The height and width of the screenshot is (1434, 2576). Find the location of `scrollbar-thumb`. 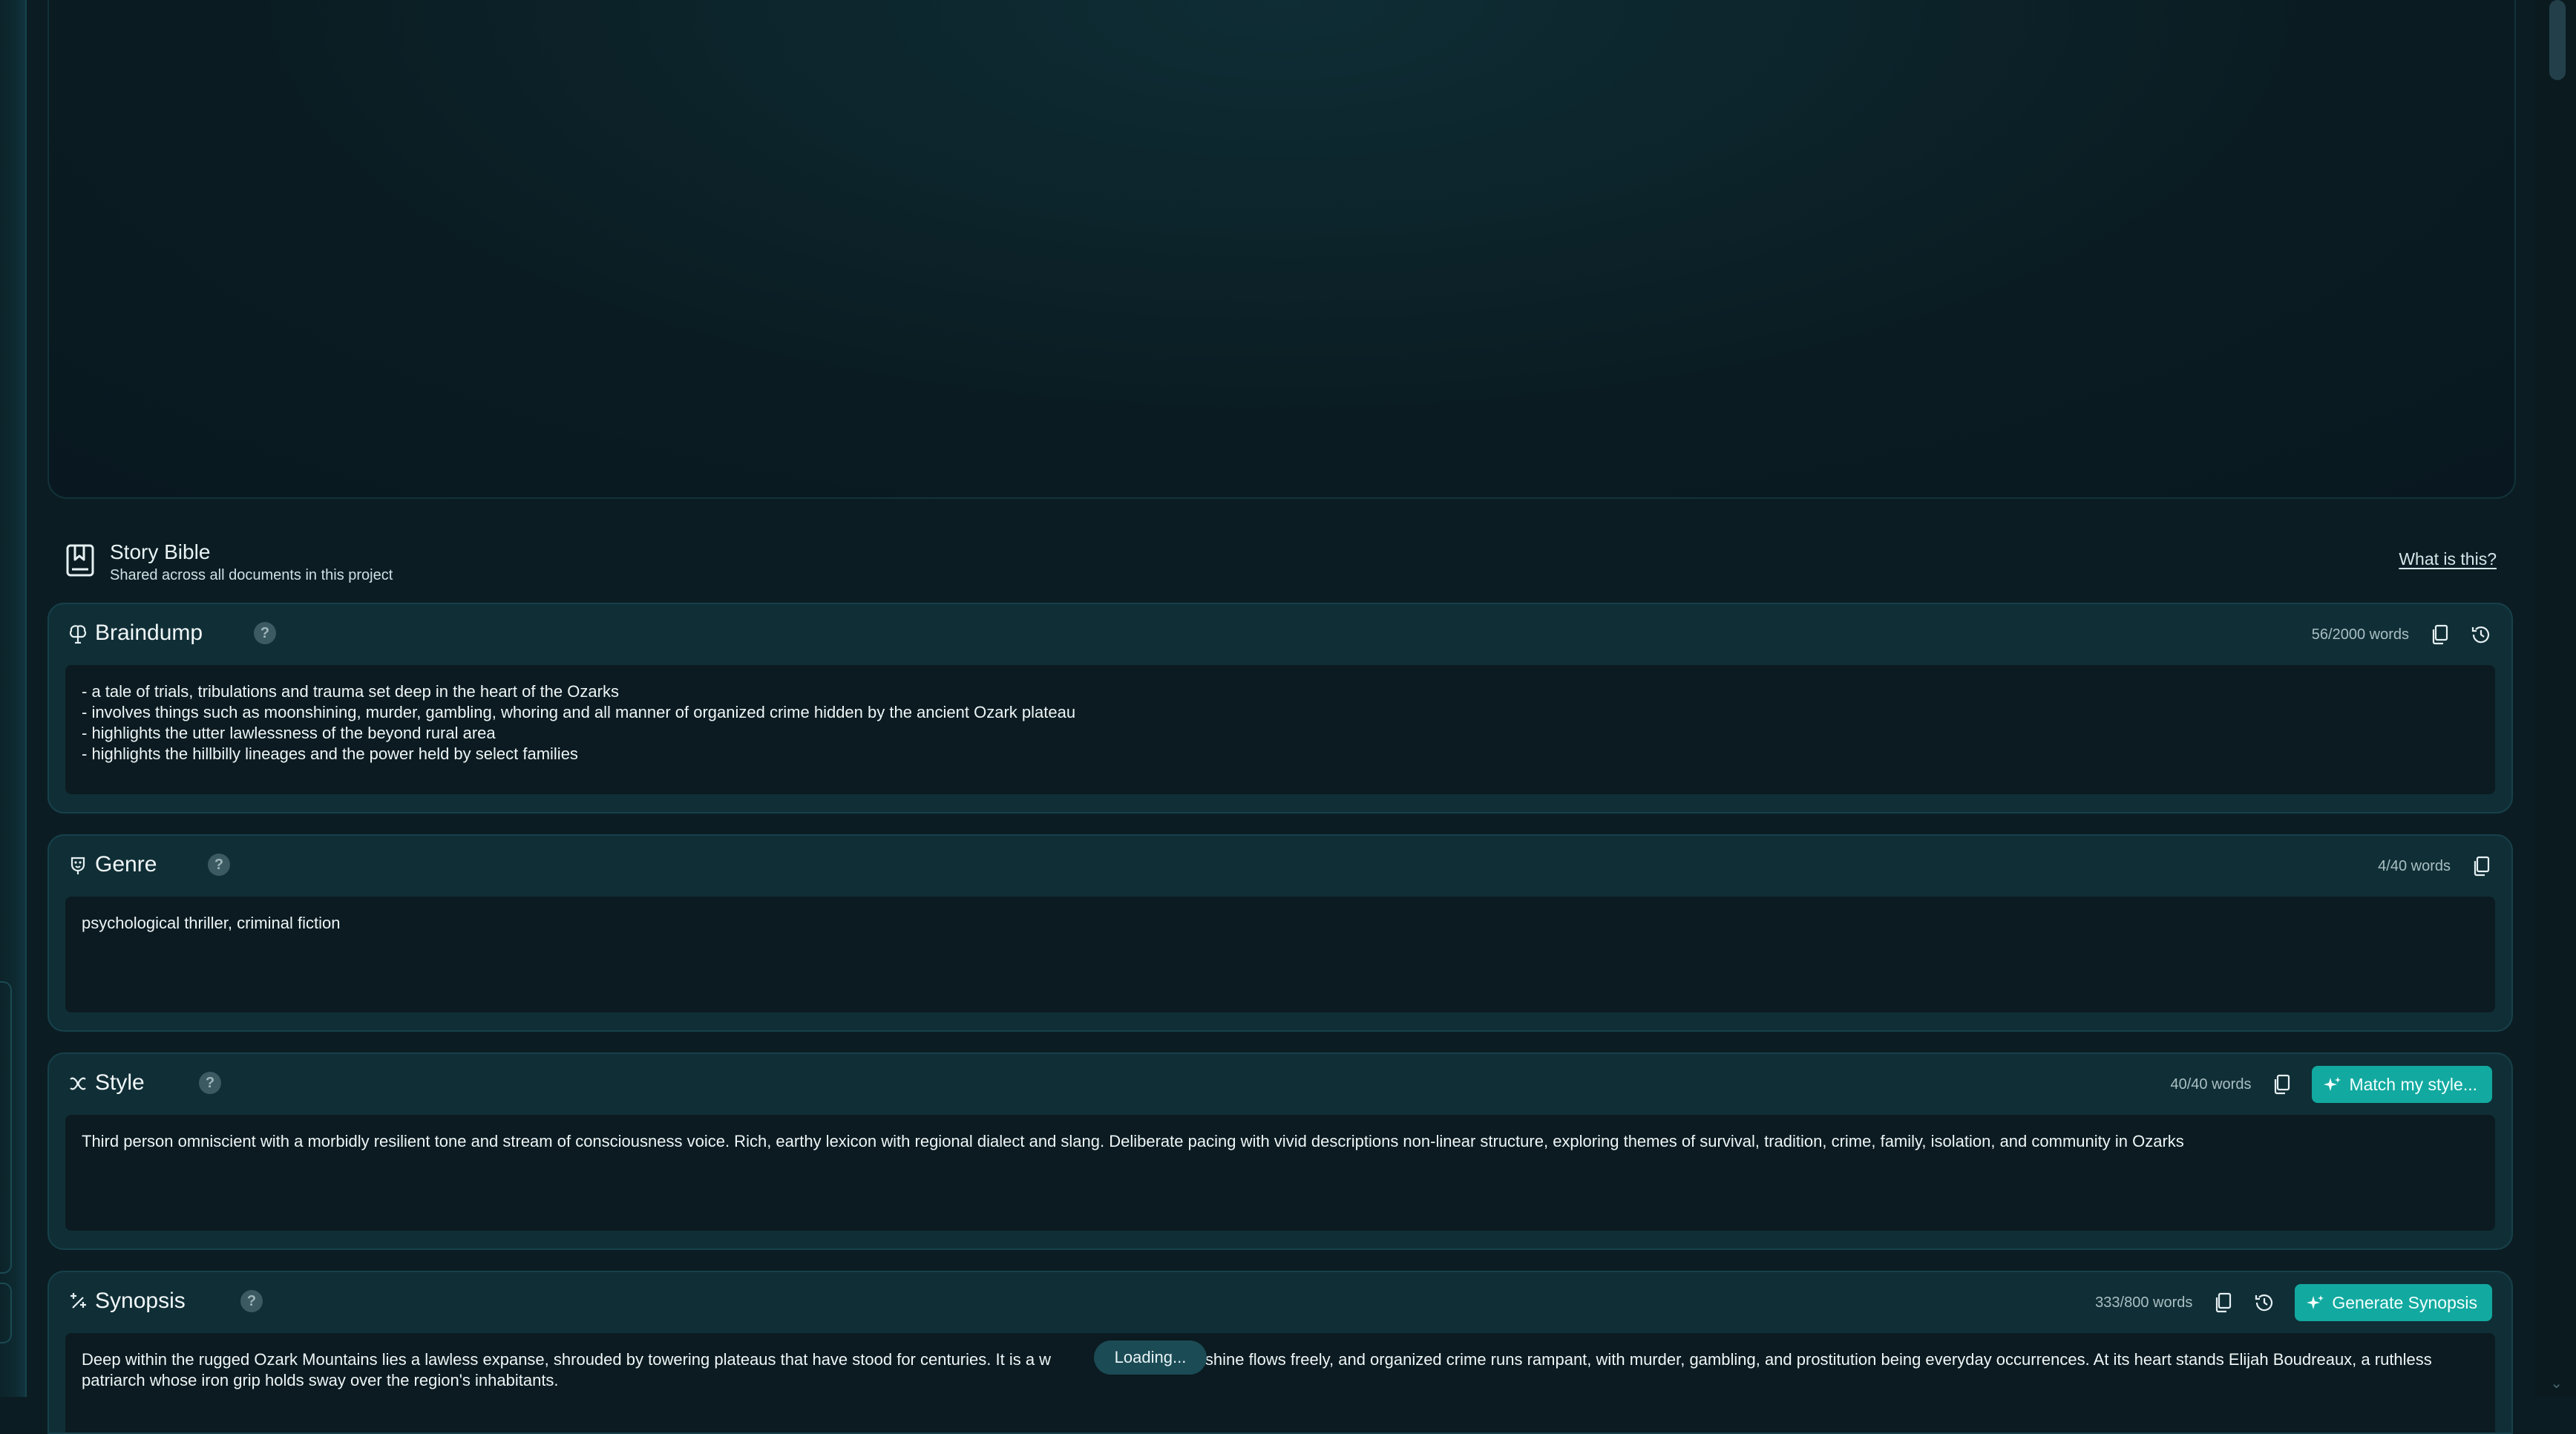

scrollbar-thumb is located at coordinates (2557, 40).